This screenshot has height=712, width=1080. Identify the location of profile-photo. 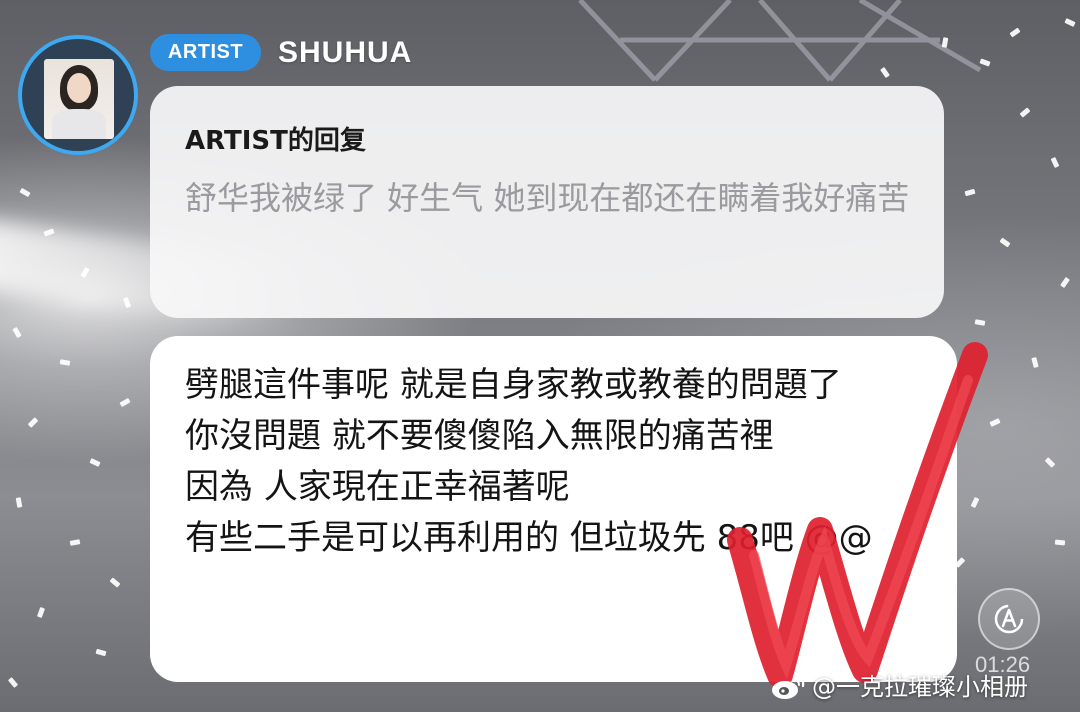
(79, 99).